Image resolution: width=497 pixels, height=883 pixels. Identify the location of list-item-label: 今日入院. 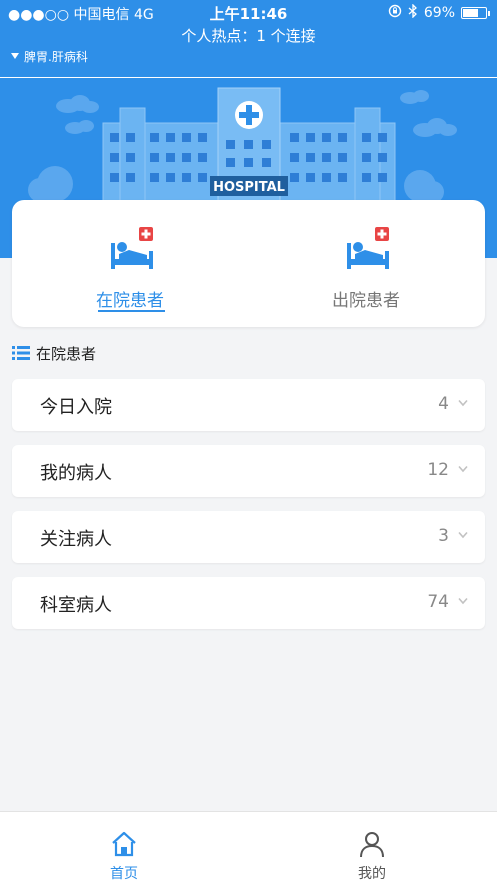
(76, 407).